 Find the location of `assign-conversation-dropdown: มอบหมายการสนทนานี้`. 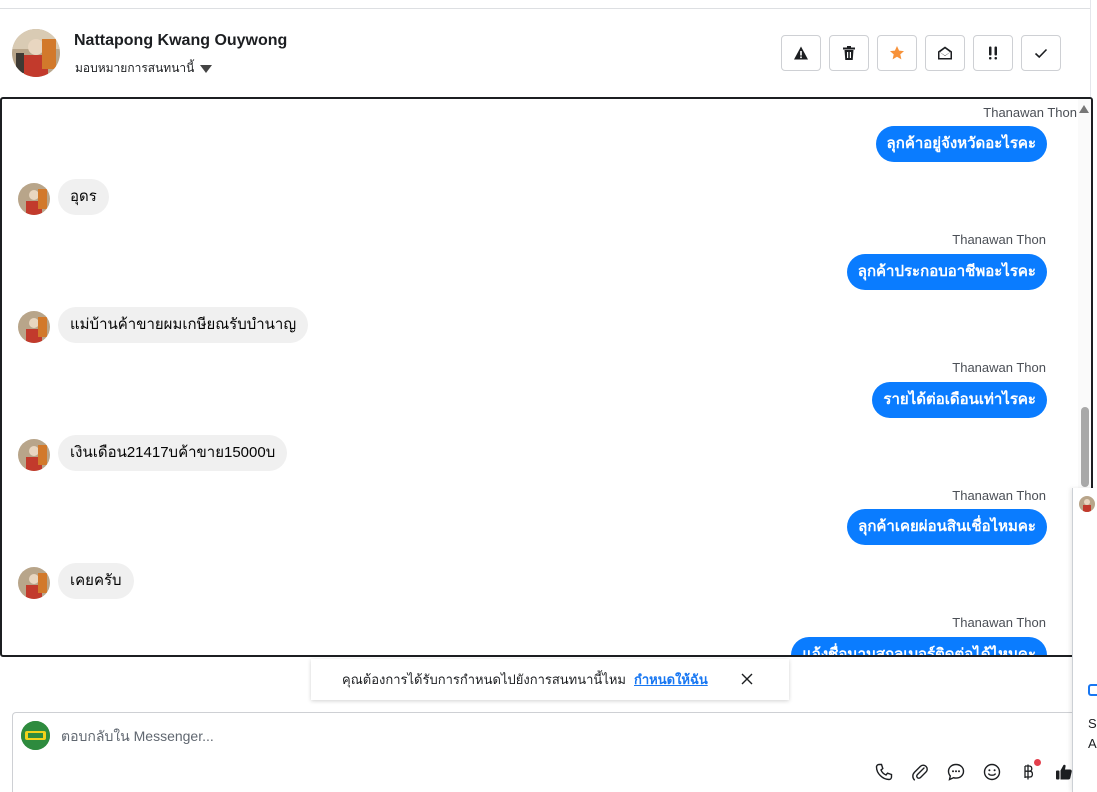

assign-conversation-dropdown: มอบหมายการสนทนานี้ is located at coordinates (144, 68).